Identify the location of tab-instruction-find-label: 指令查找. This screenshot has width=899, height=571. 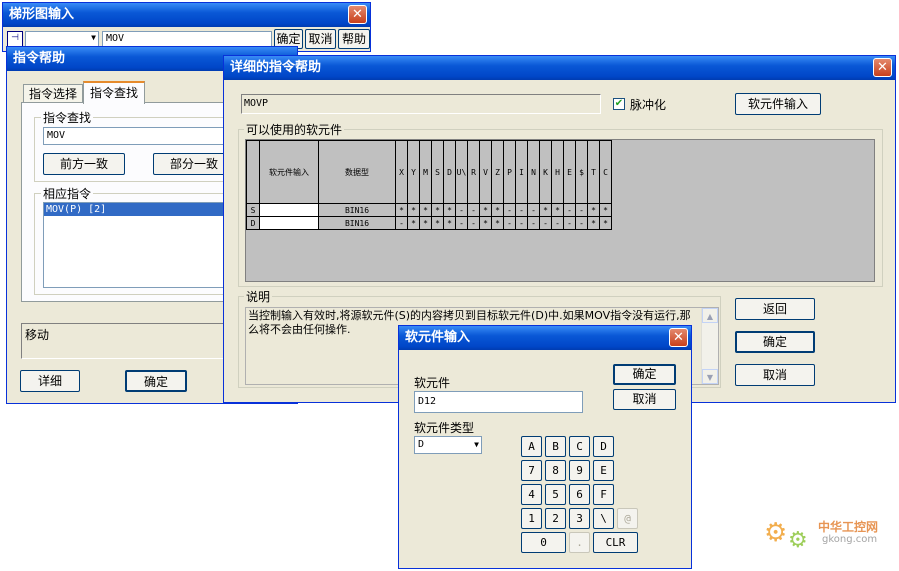
(113, 93).